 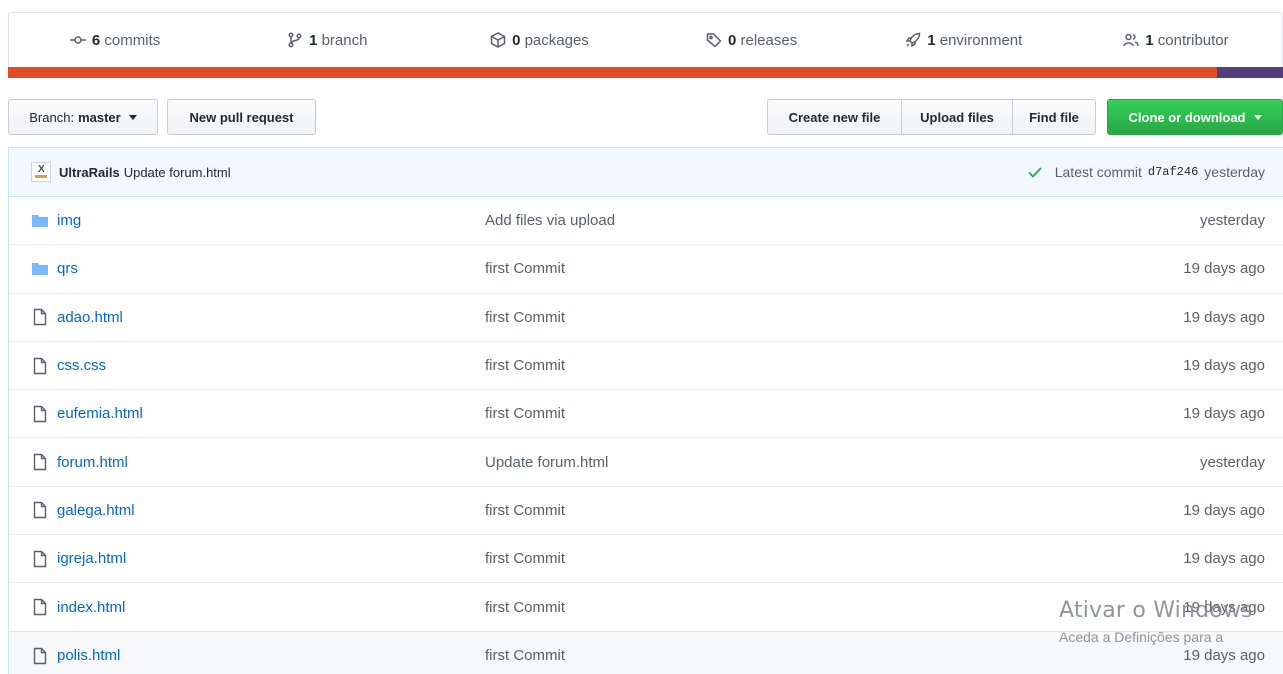 I want to click on file-actions-group: Create new file Upload files Find file, so click(x=931, y=117).